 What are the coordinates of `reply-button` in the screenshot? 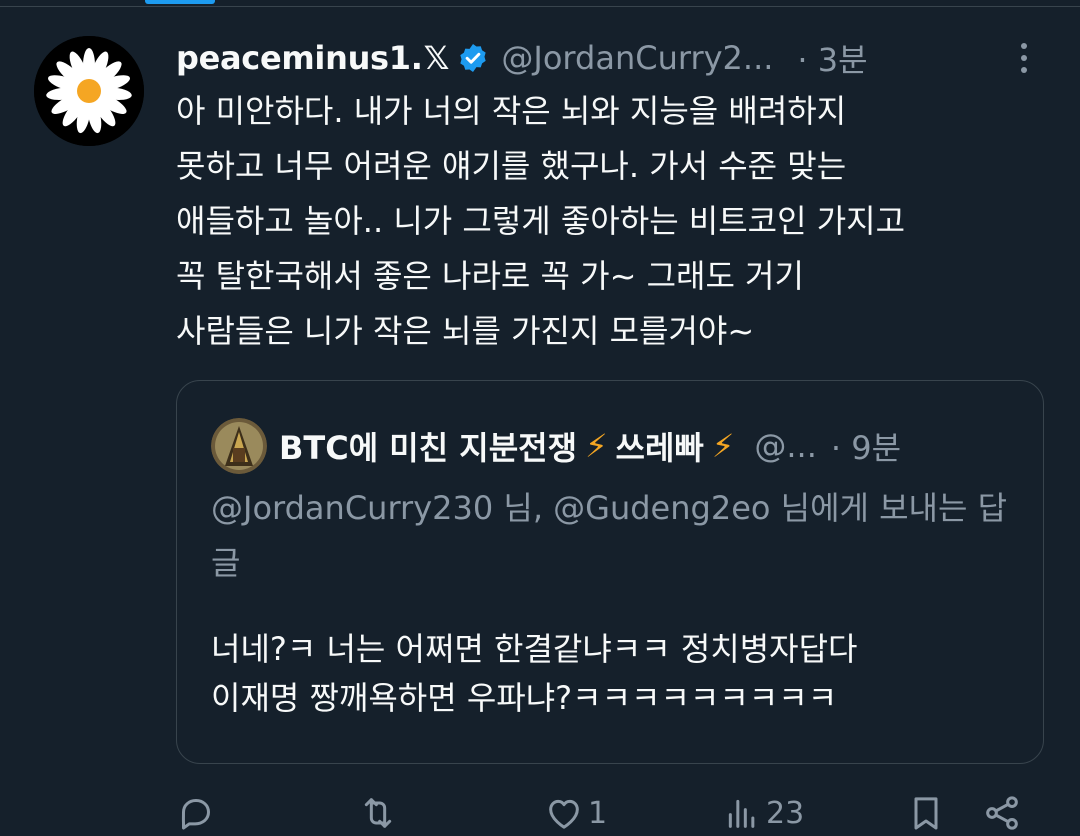 It's located at (198, 813).